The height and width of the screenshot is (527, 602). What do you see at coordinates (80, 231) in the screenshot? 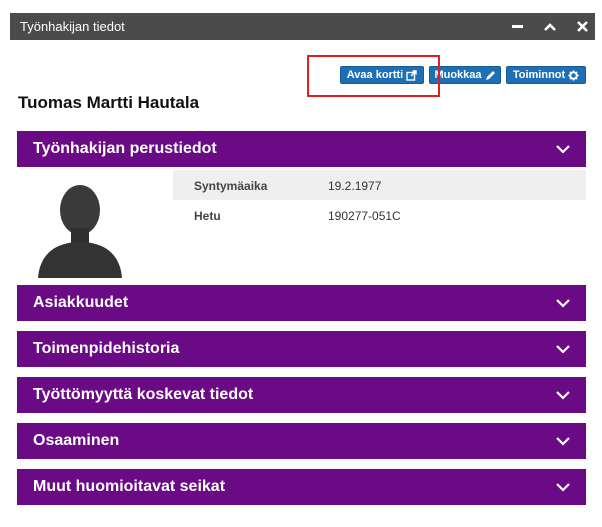
I see `avatar` at bounding box center [80, 231].